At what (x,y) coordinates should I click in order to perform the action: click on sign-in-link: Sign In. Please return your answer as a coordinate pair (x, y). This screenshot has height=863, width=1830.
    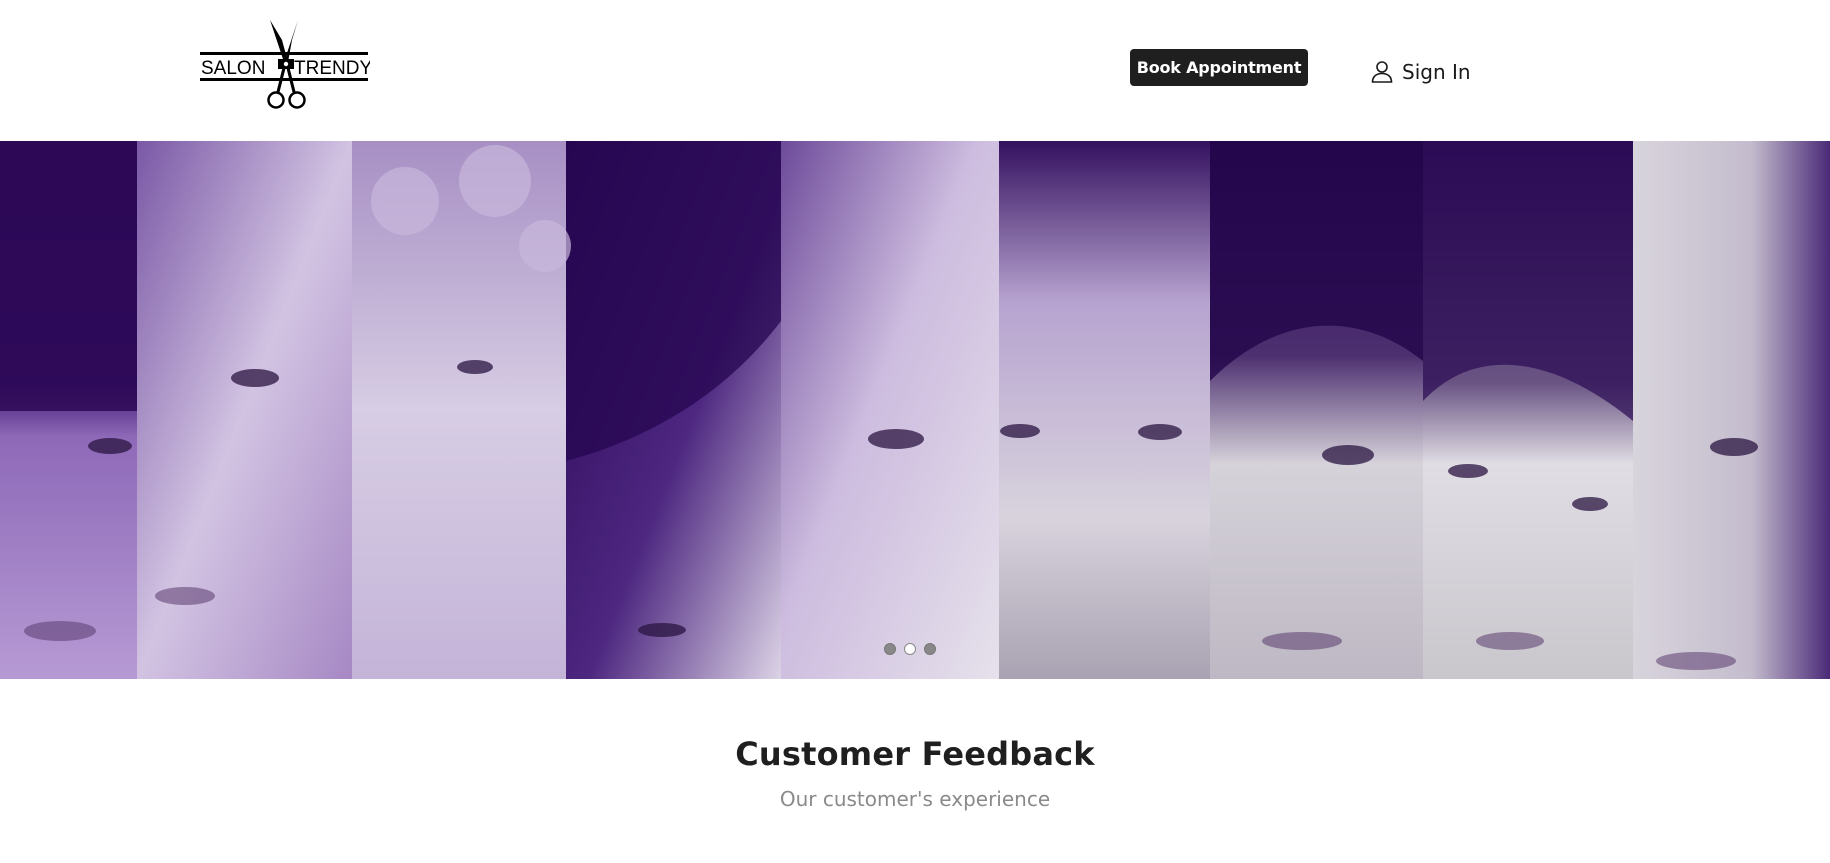
    Looking at the image, I should click on (1420, 72).